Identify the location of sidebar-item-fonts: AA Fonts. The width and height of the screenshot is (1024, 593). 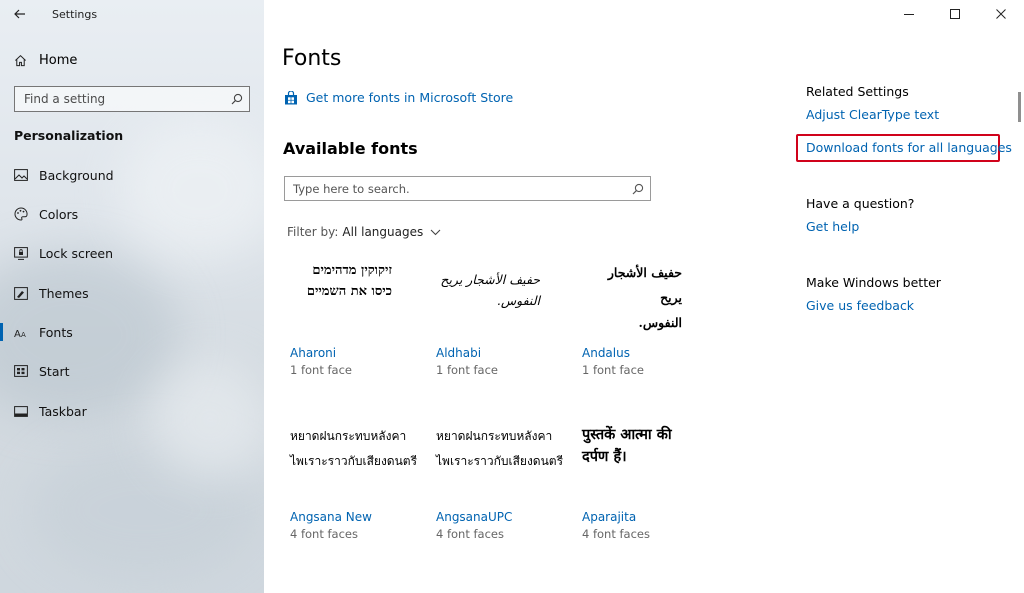
(132, 332).